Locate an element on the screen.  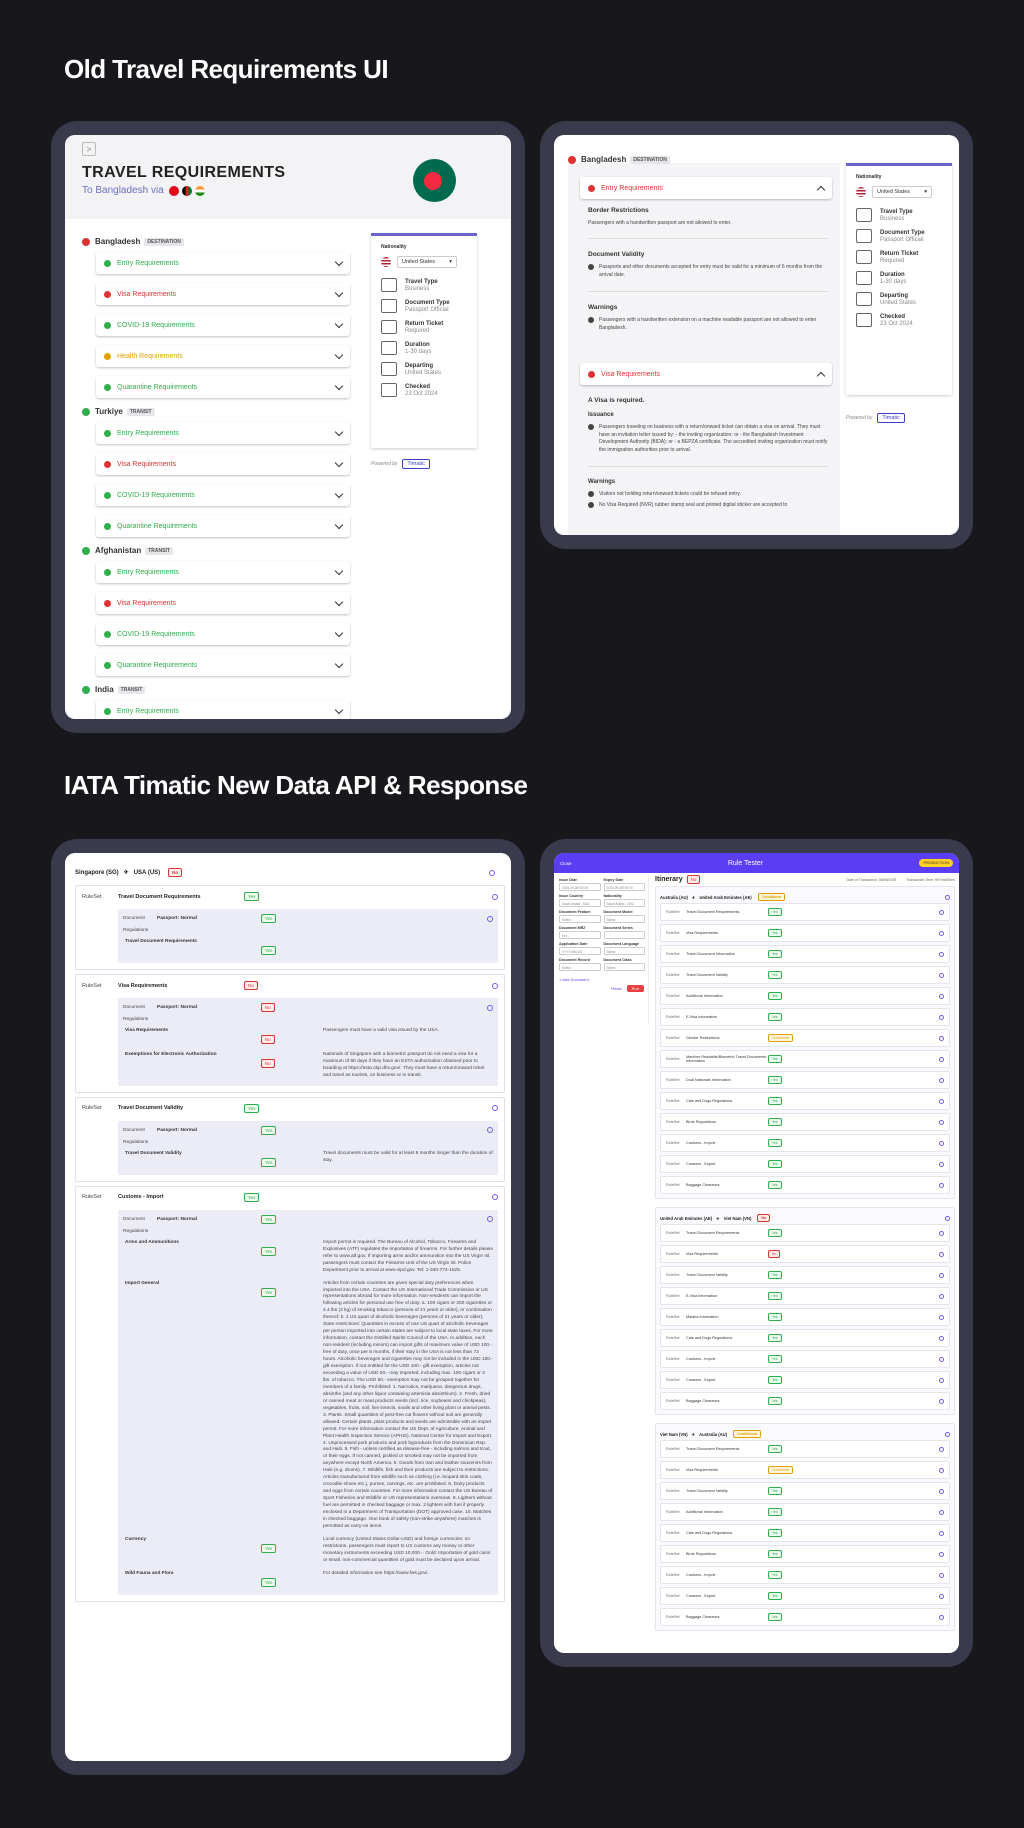
rule-row: RuleSet Visa Requirements Conditional is located at coordinates (805, 1470).